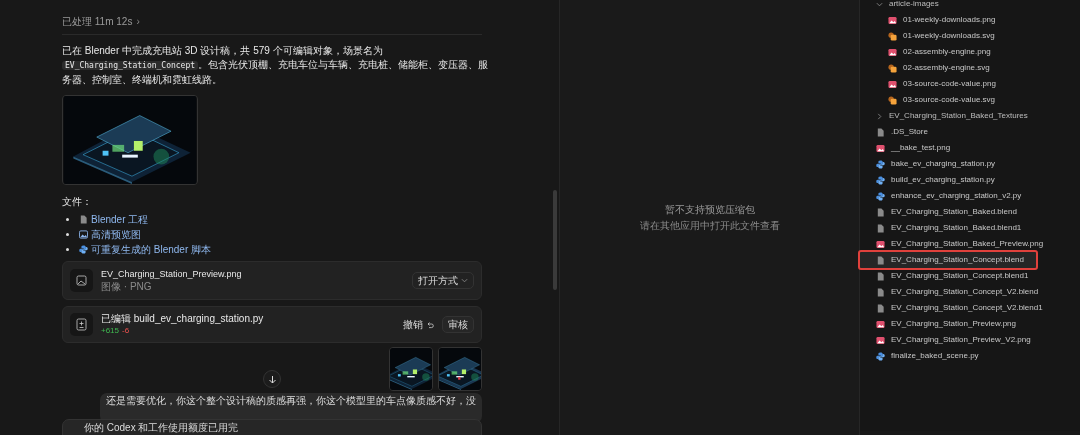 The image size is (1080, 435). I want to click on scroll-down-button, so click(272, 379).